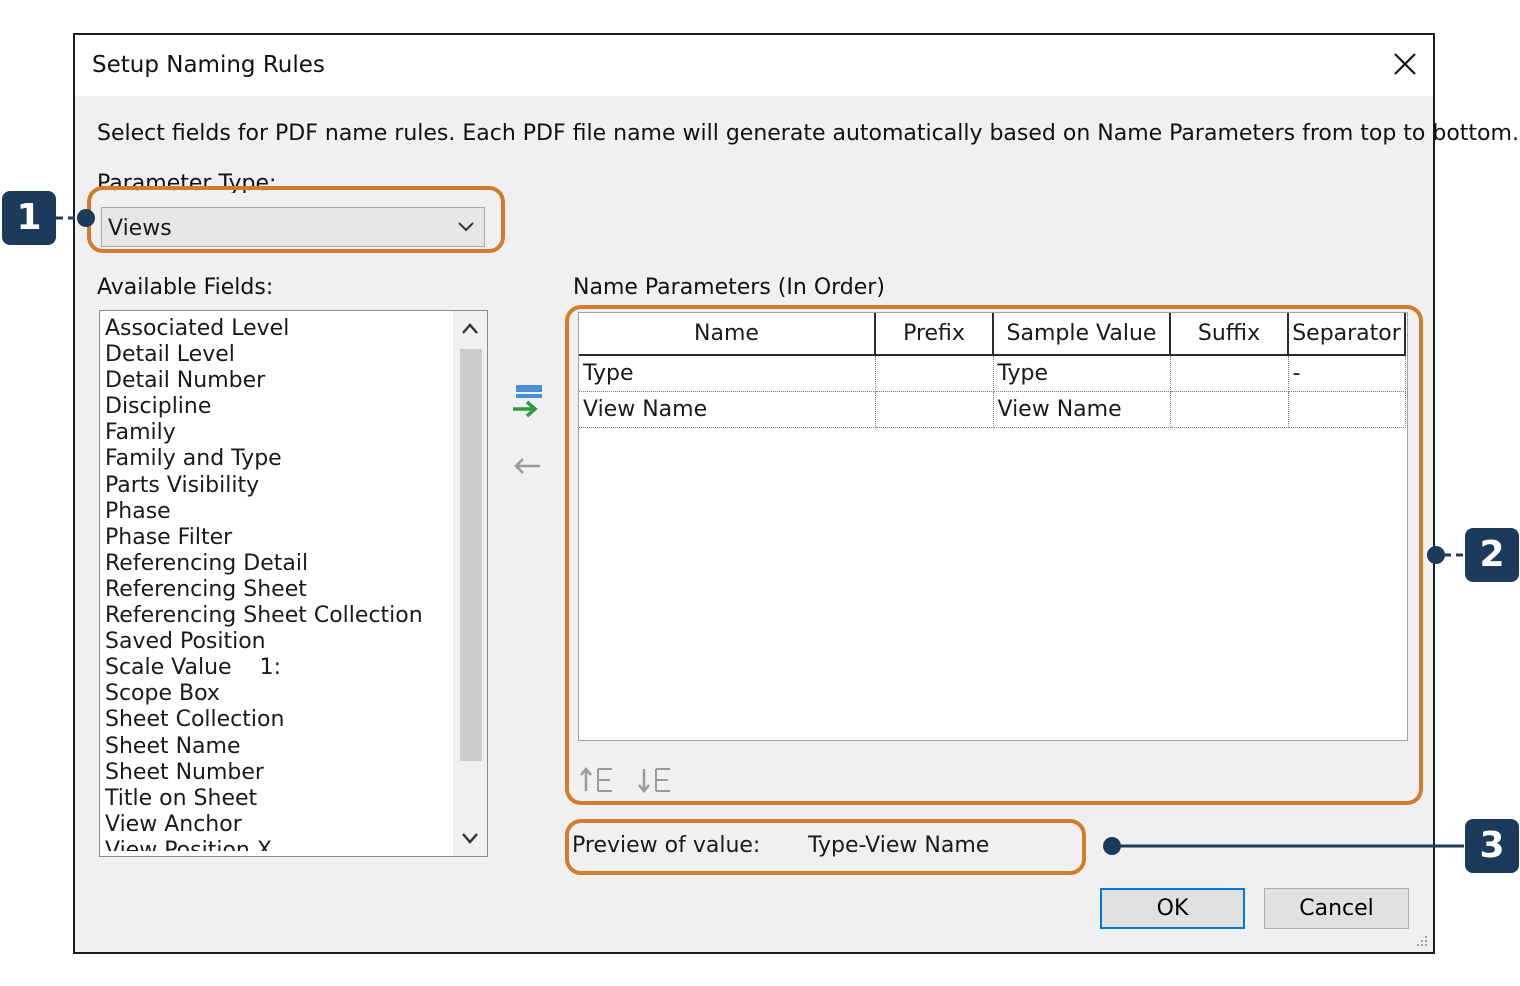 This screenshot has width=1520, height=986. I want to click on list-item: Detail Level, so click(277, 355).